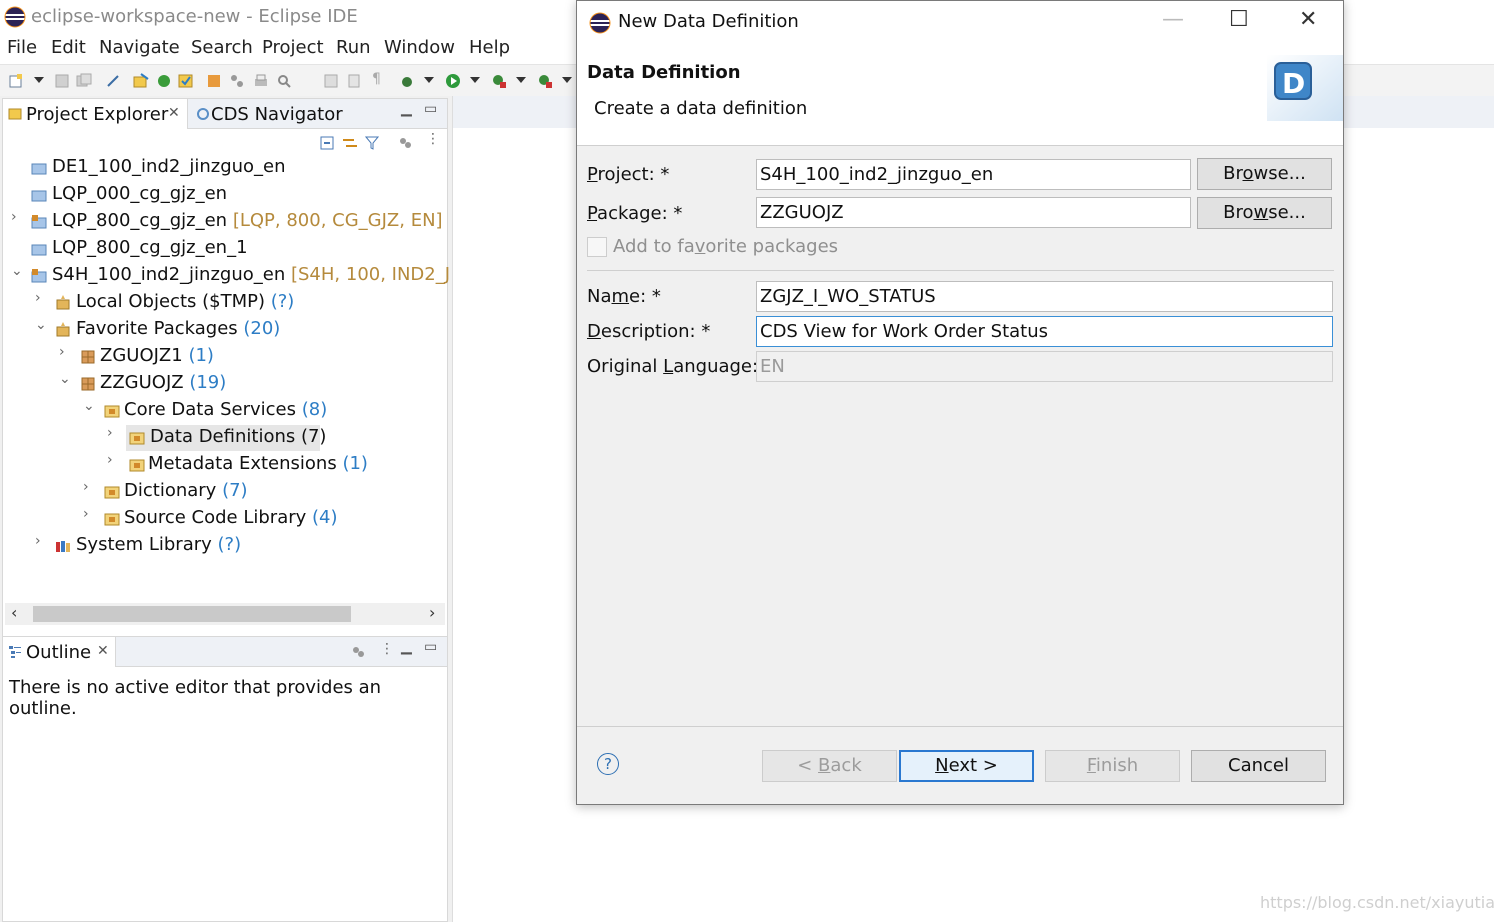  I want to click on tree-item-label: ZGUOJZ1 (1), so click(157, 355).